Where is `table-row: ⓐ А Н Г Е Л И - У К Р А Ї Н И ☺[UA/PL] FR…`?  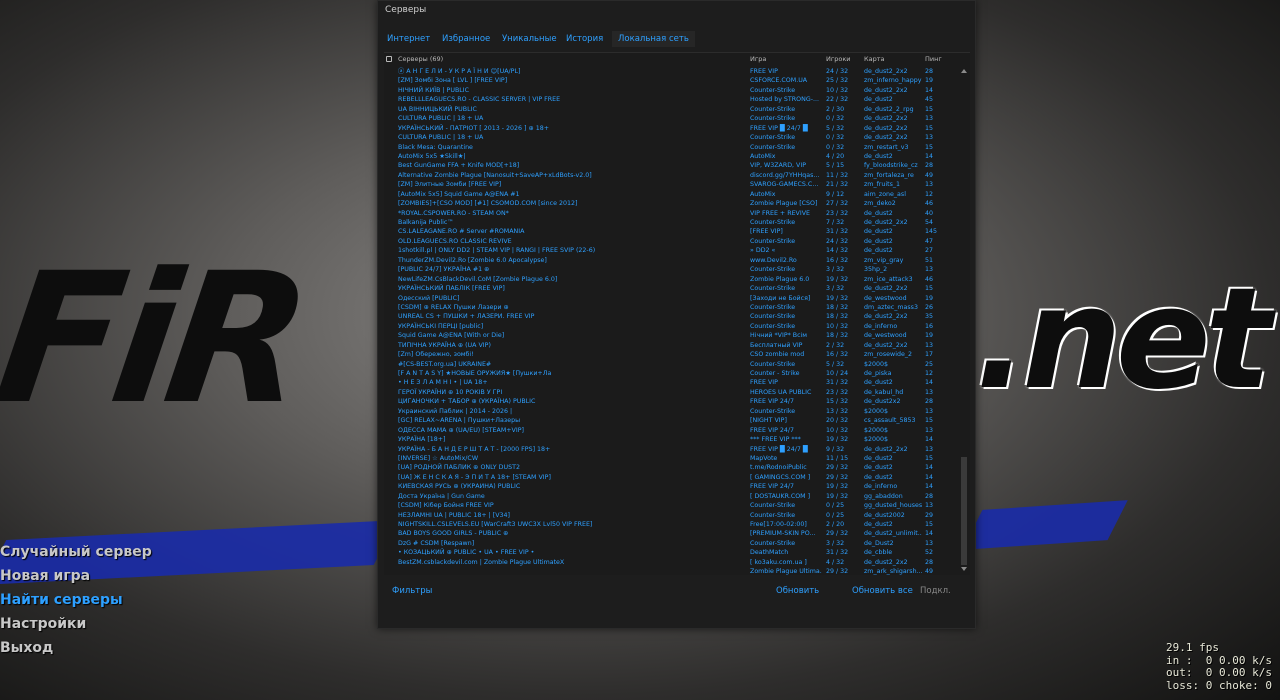 table-row: ⓐ А Н Г Е Л И - У К Р А Ї Н И ☺[UA/PL] FR… is located at coordinates (672, 71).